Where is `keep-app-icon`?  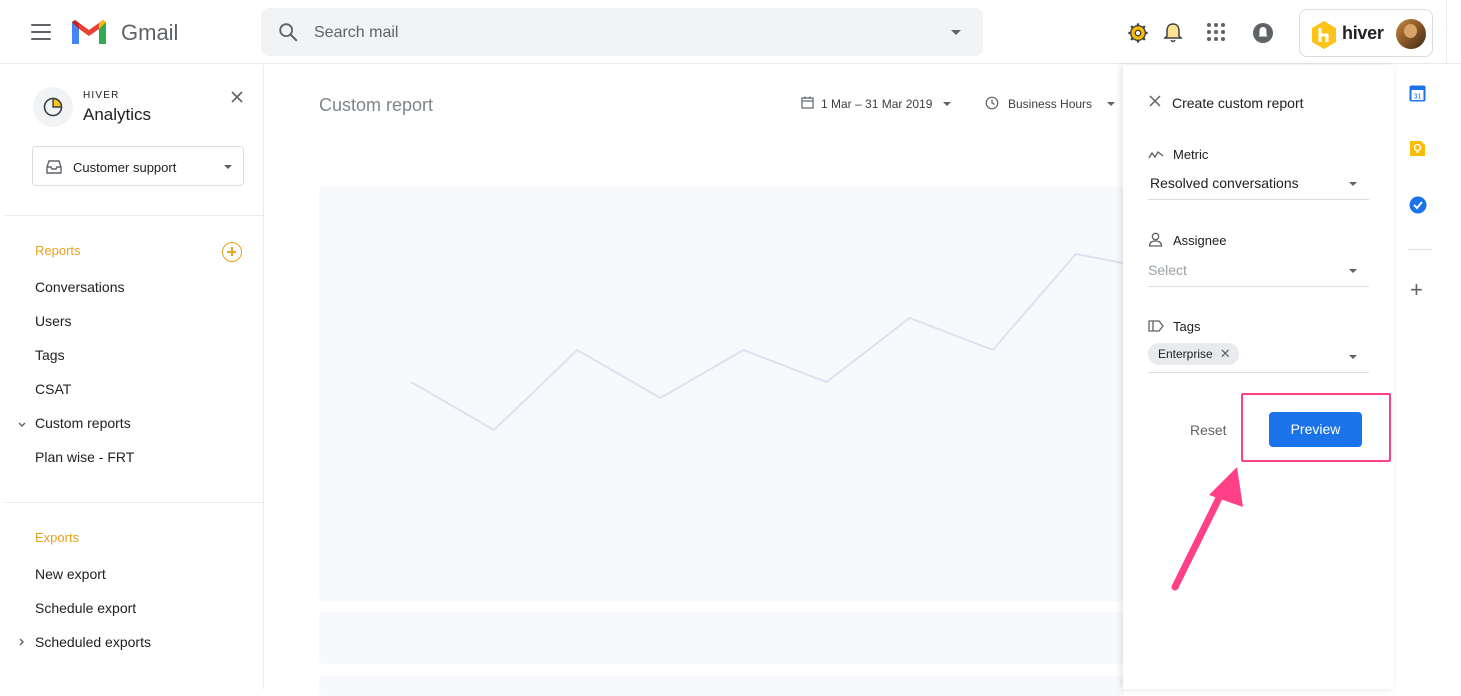 keep-app-icon is located at coordinates (1417, 148).